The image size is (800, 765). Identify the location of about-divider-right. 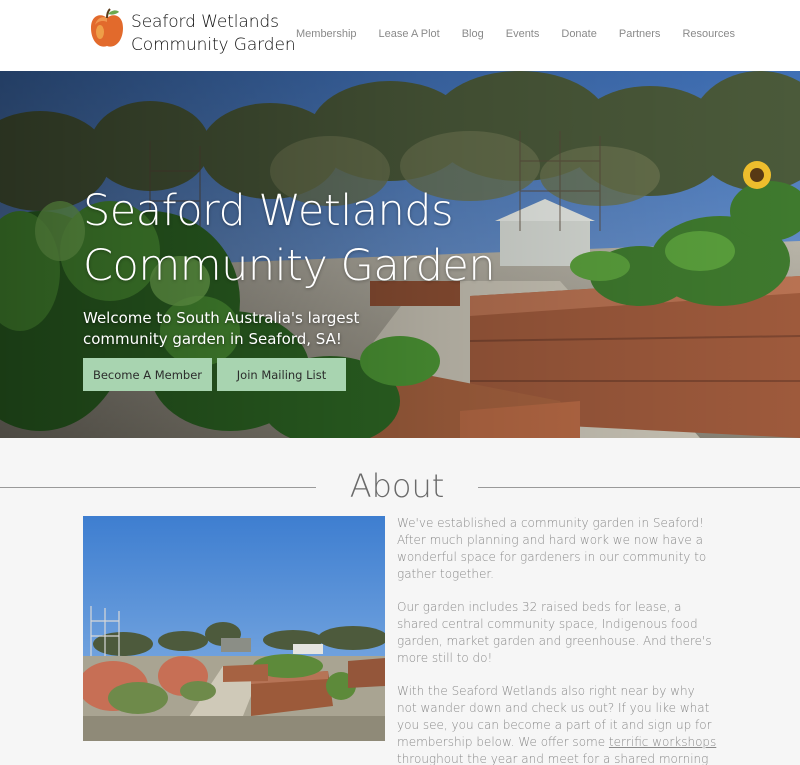
(639, 487).